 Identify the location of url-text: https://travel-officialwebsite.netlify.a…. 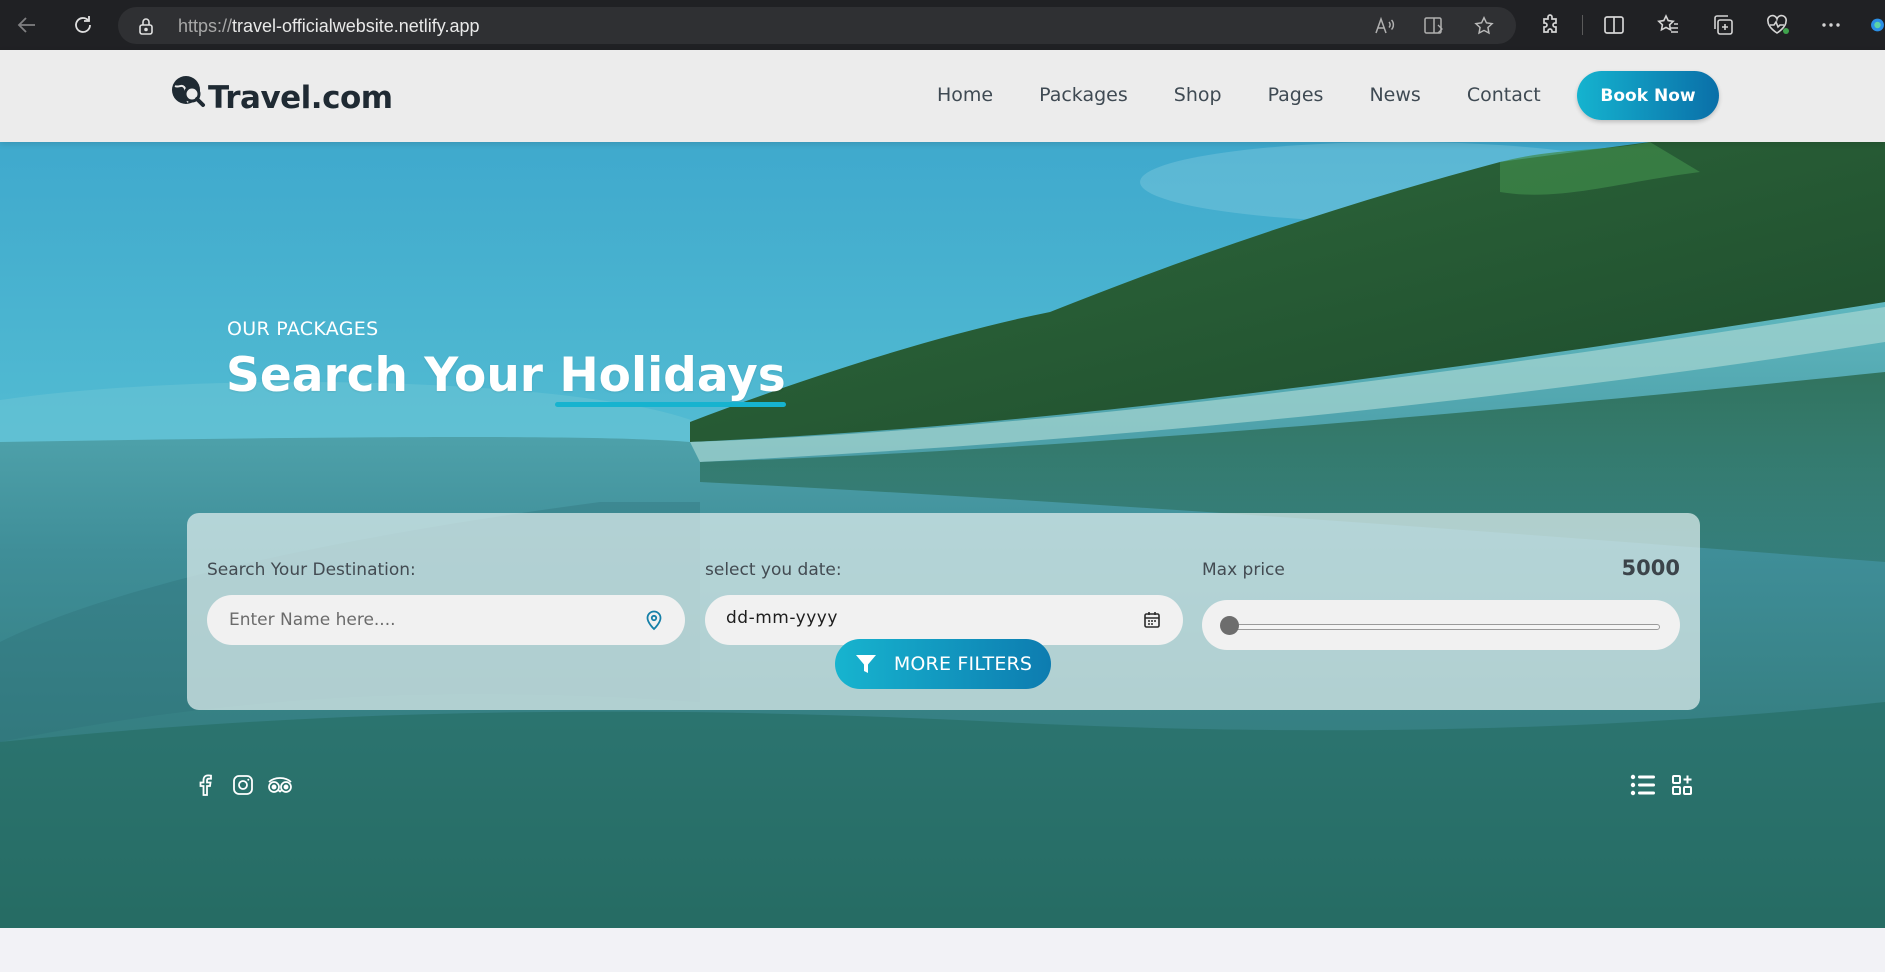
(329, 26).